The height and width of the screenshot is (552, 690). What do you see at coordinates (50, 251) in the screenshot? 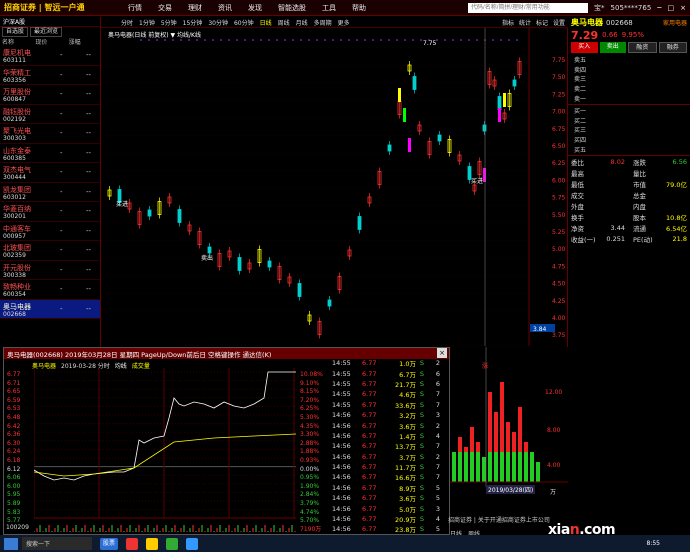
I see `list-item: 北玻集团 002359- --` at bounding box center [50, 251].